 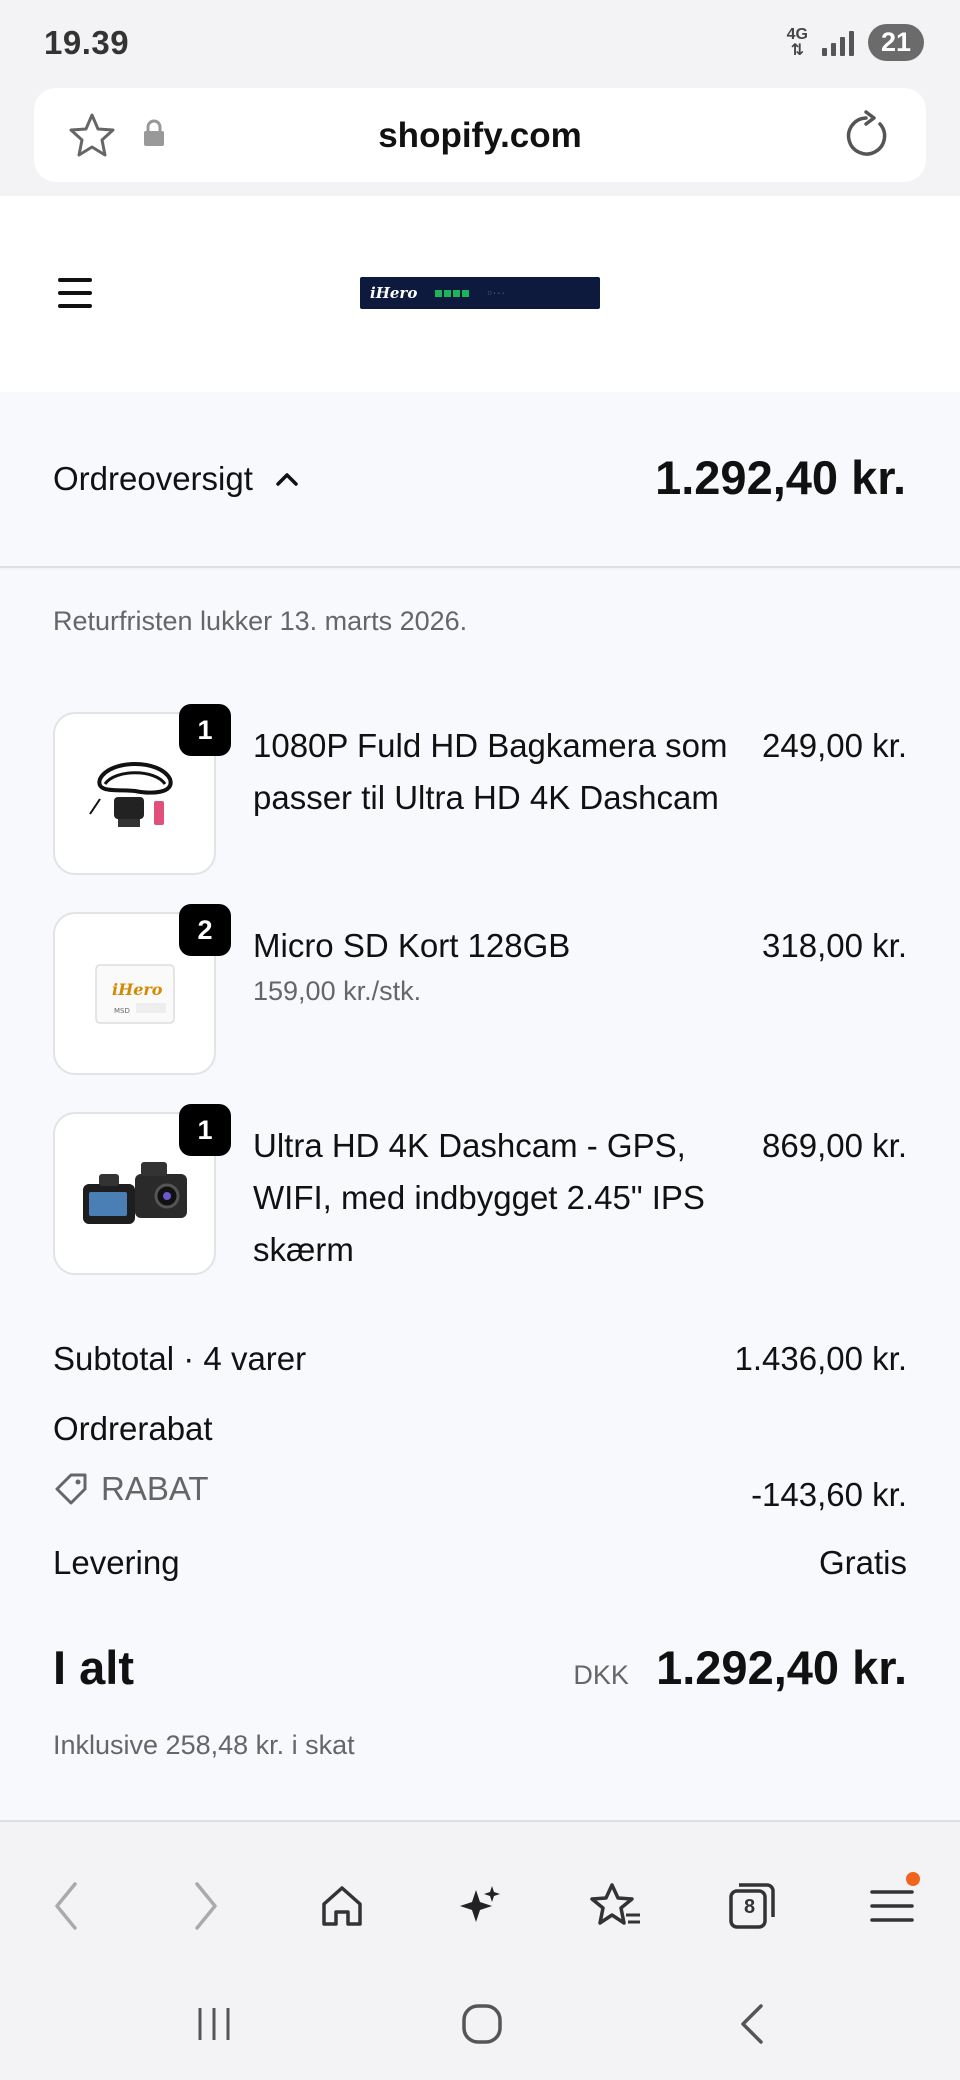 I want to click on store-logo: iHero ◌ · · ·, so click(x=480, y=293).